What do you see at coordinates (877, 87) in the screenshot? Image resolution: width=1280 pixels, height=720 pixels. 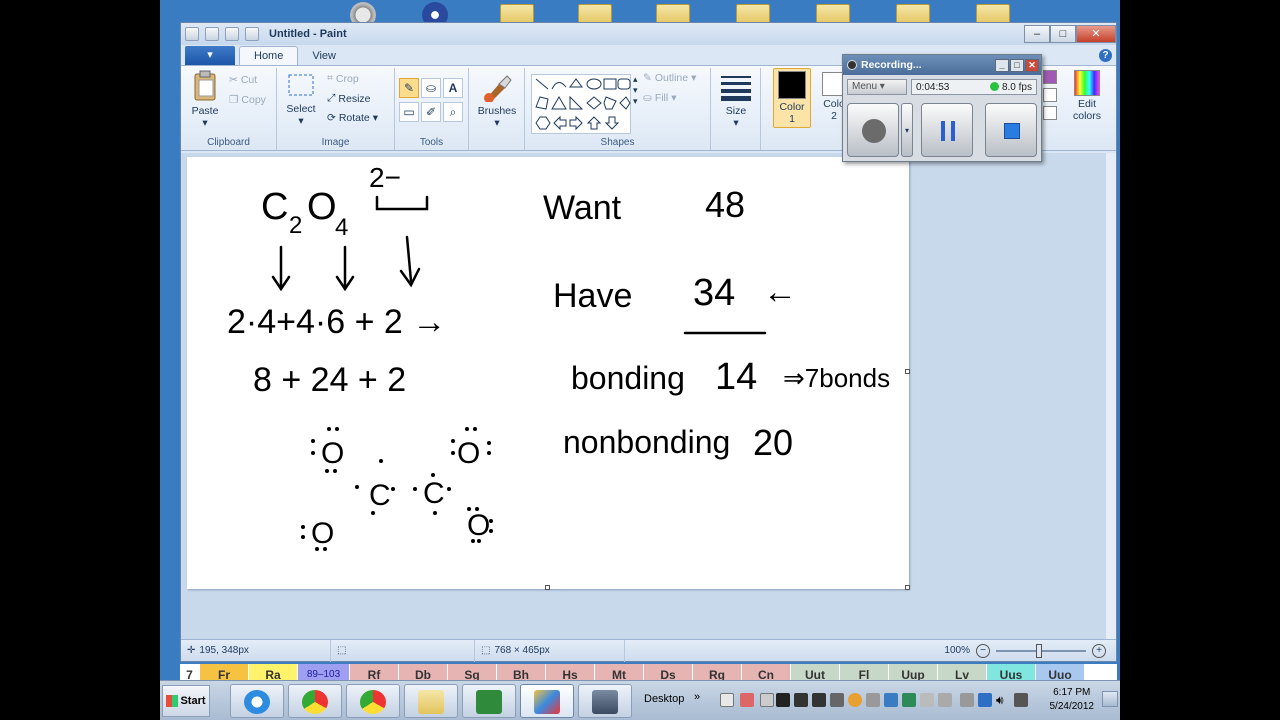 I see `recorder-menu-dropdown: Menu ▾` at bounding box center [877, 87].